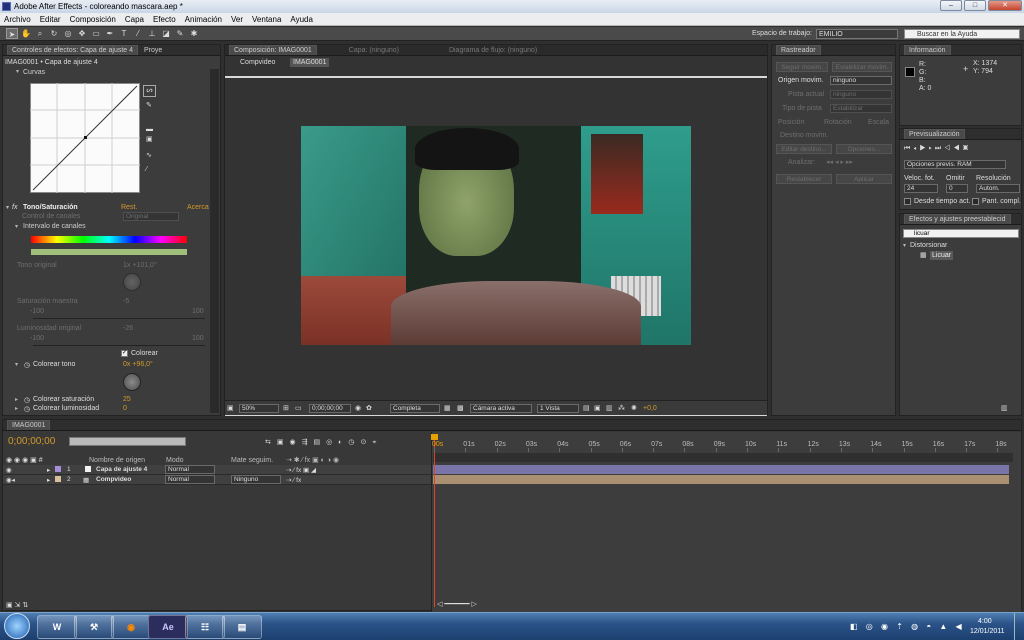  What do you see at coordinates (1005, 5) in the screenshot?
I see `close-button: ✕` at bounding box center [1005, 5].